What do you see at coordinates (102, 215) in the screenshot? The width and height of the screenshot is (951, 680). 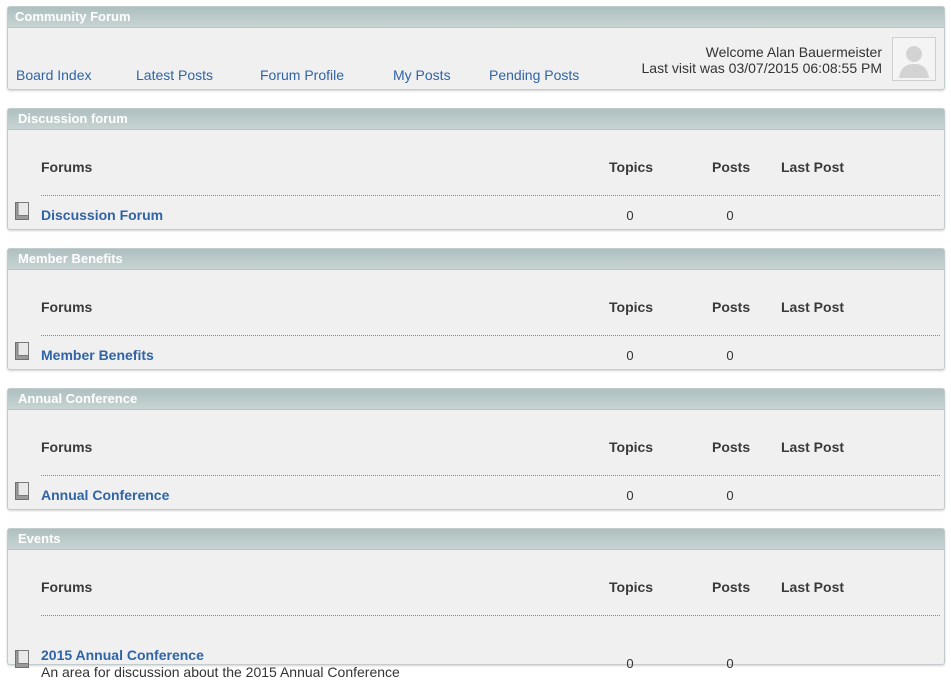 I see `forum-link-discussion-forum: Discussion Forum` at bounding box center [102, 215].